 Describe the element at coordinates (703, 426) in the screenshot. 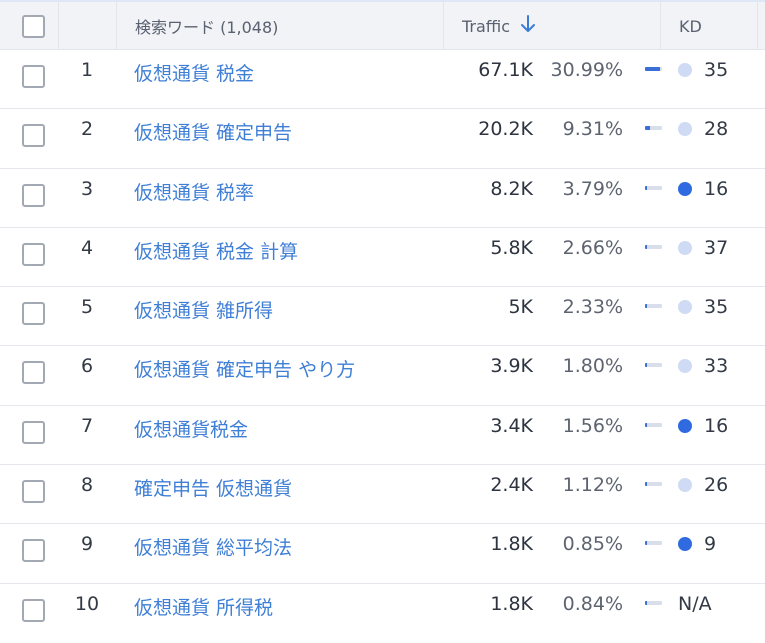

I see `kd-cell: 16` at that location.